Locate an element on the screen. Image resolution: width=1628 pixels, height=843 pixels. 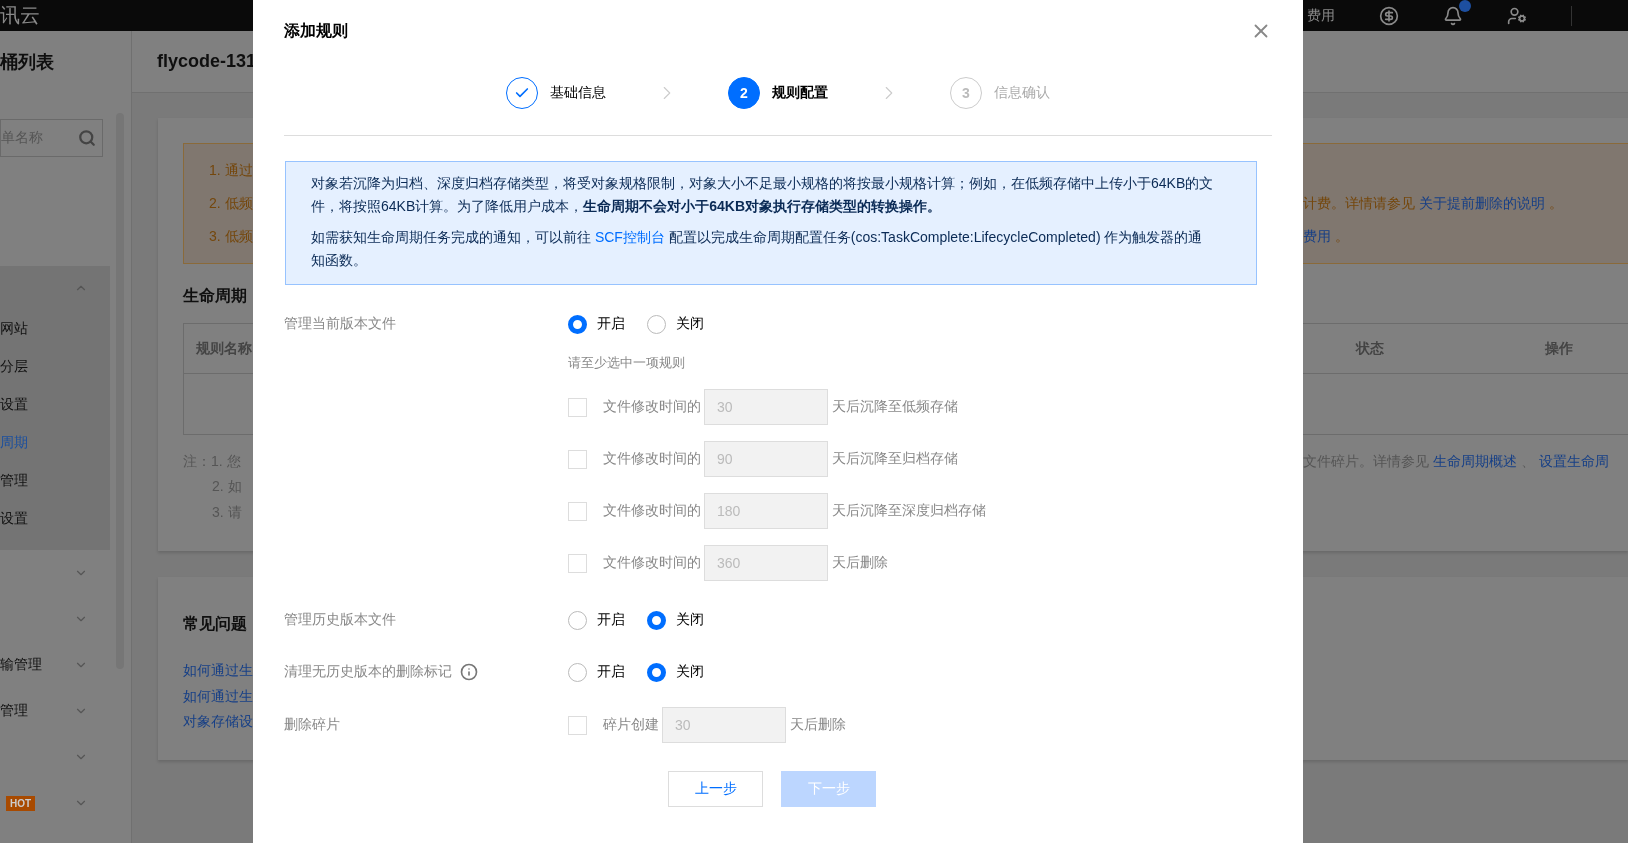
search-icon is located at coordinates (87, 138).